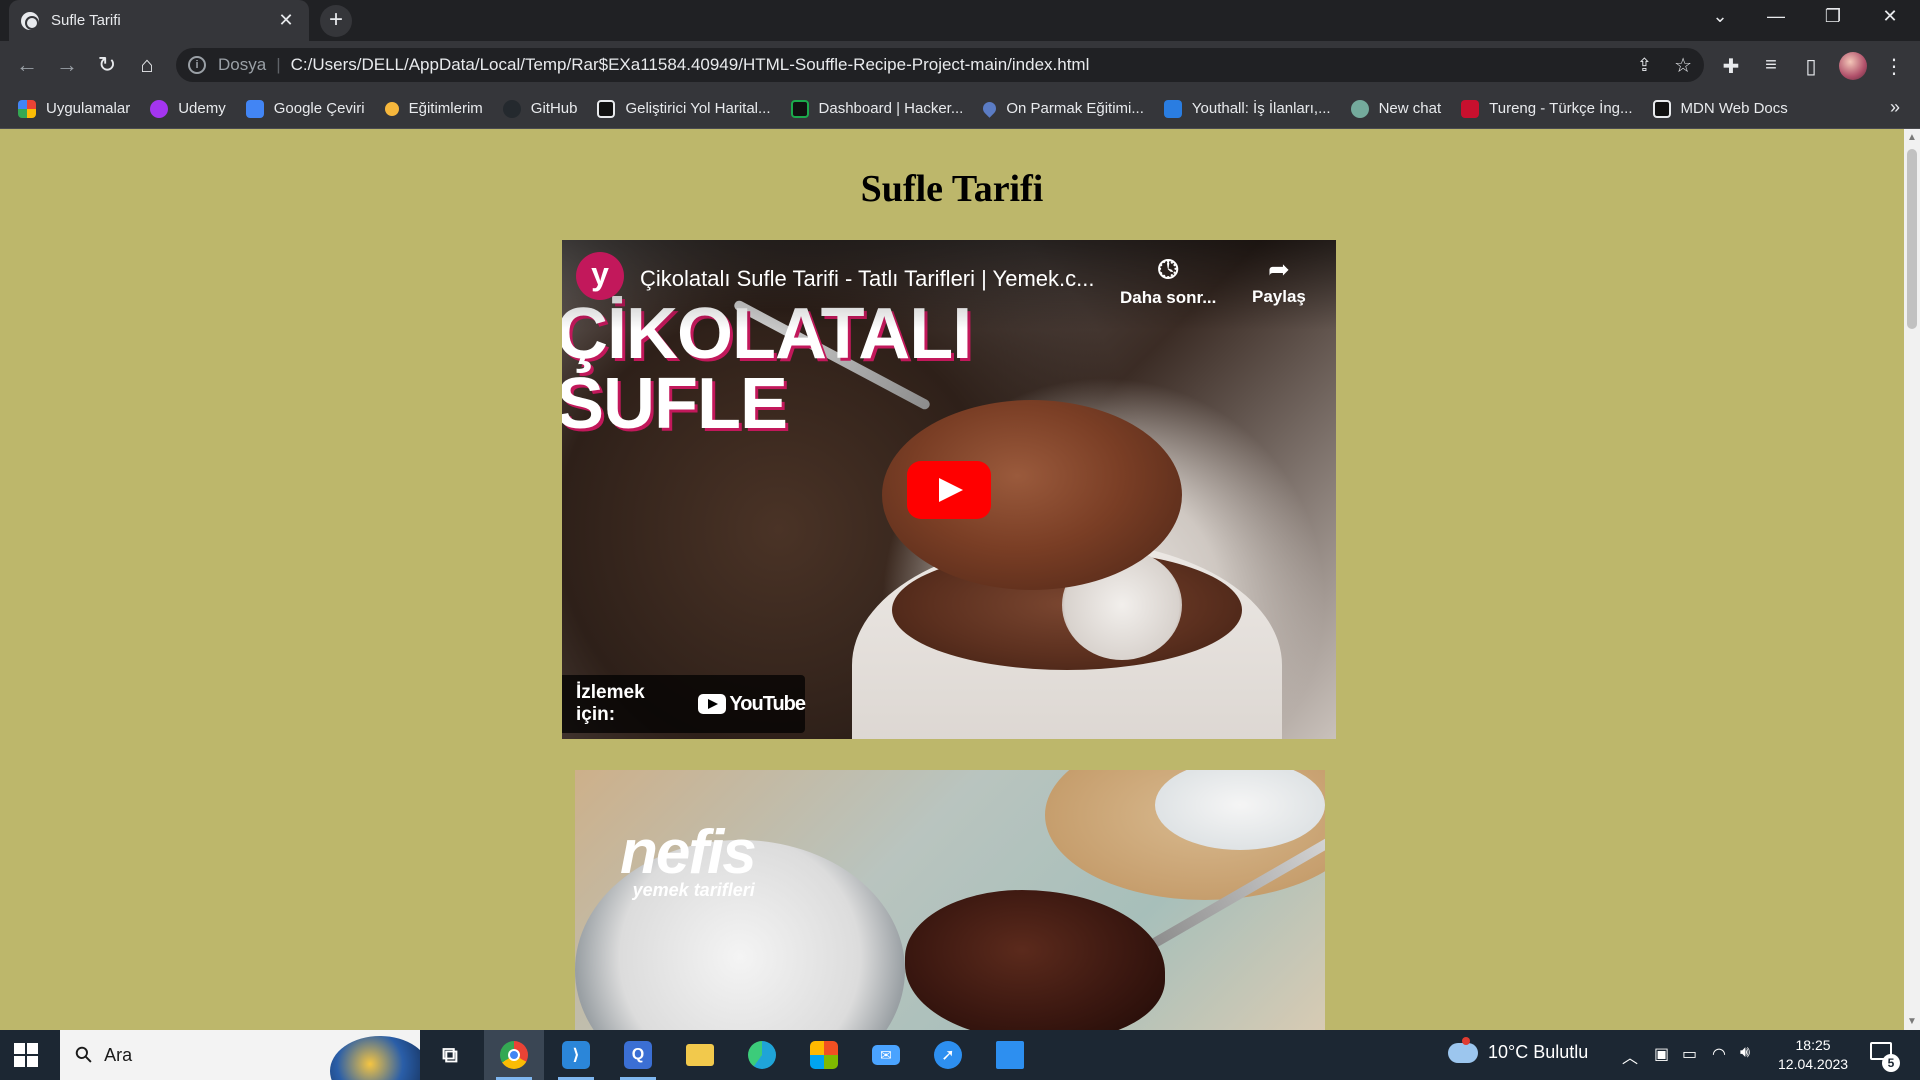 The width and height of the screenshot is (1920, 1080). Describe the element at coordinates (197, 65) in the screenshot. I see `info-icon: i` at that location.